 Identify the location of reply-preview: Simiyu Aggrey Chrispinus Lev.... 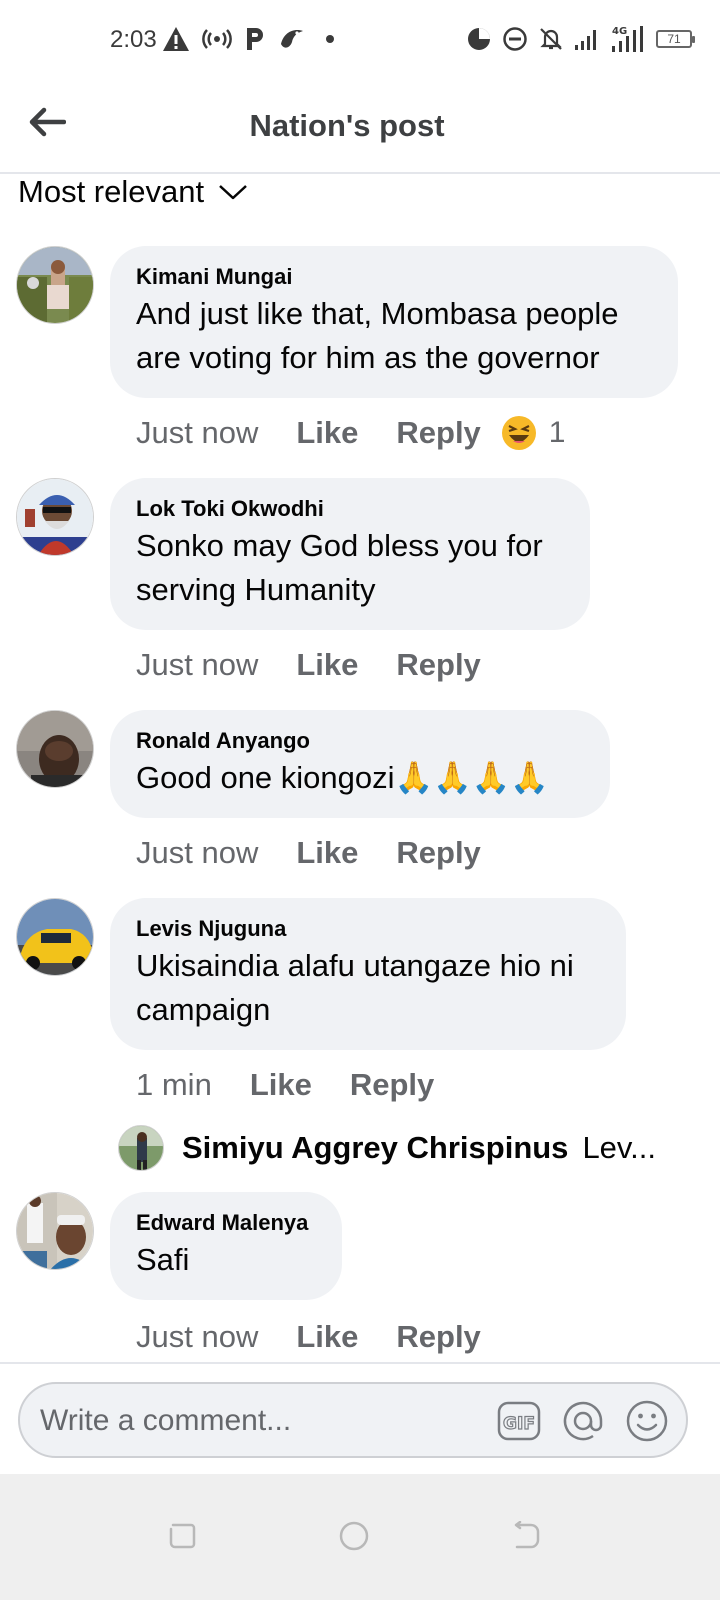
(398, 1148).